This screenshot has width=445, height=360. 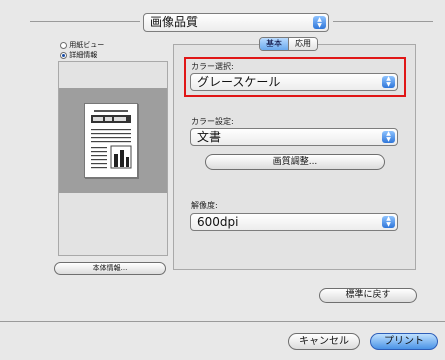 I want to click on print-button: プリント, so click(x=404, y=341).